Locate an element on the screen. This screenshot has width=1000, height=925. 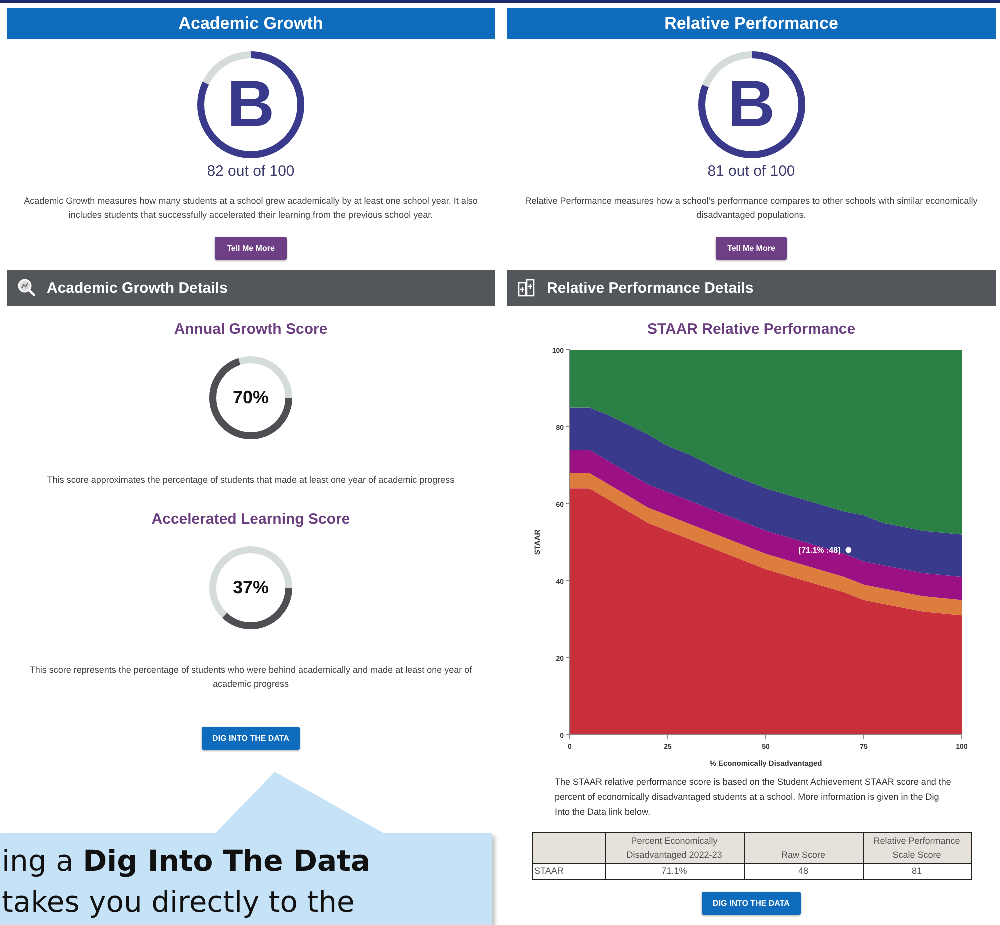
clipboard-icon is located at coordinates (527, 288).